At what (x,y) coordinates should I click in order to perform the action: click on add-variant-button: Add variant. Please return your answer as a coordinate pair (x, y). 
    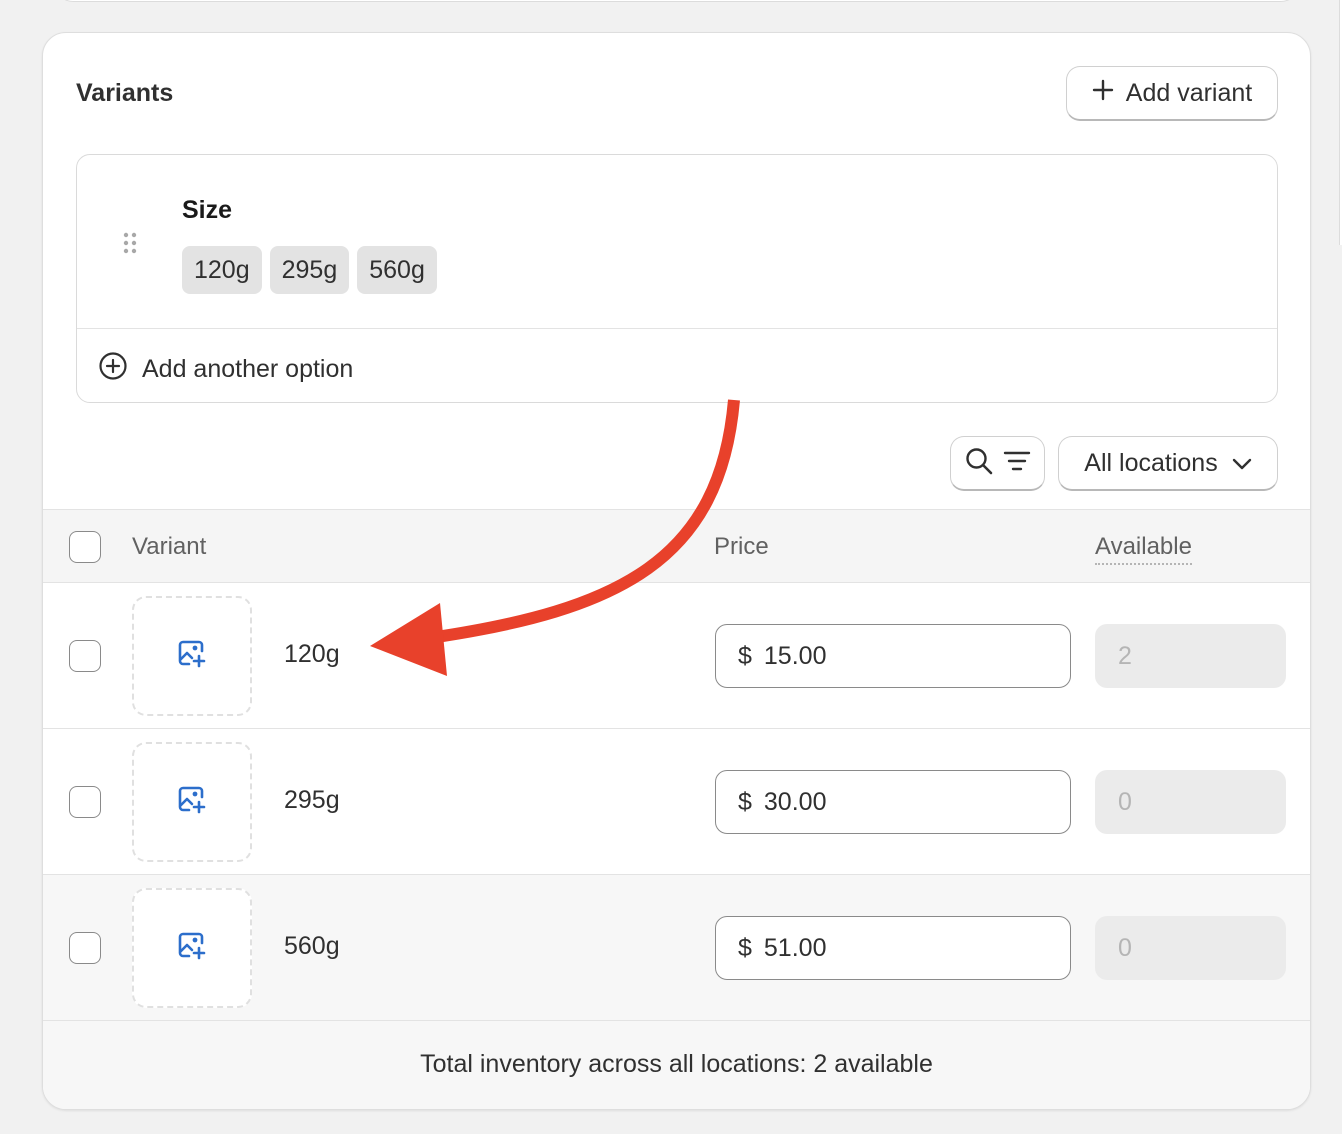
    Looking at the image, I should click on (1172, 93).